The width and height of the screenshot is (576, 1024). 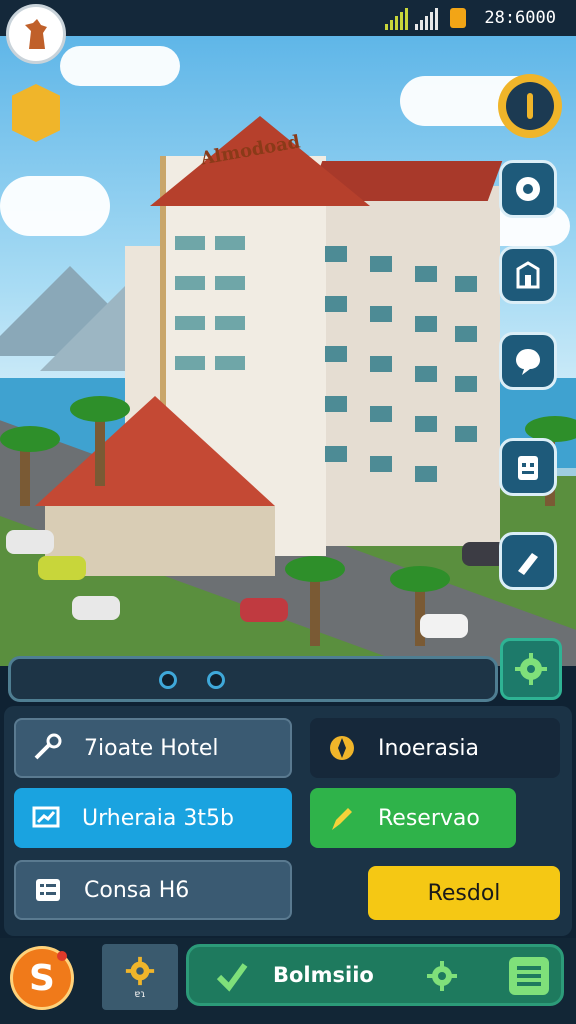 I want to click on compass-icon, so click(x=342, y=748).